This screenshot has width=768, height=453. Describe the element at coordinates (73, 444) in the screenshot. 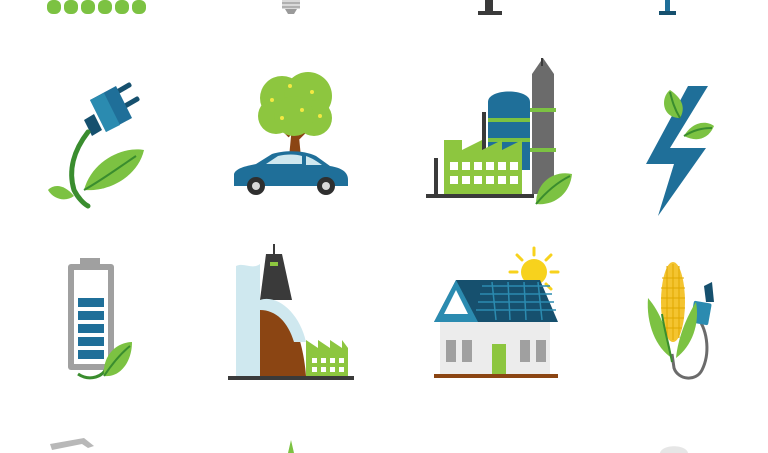

I see `bottom-partial-icon-left` at that location.